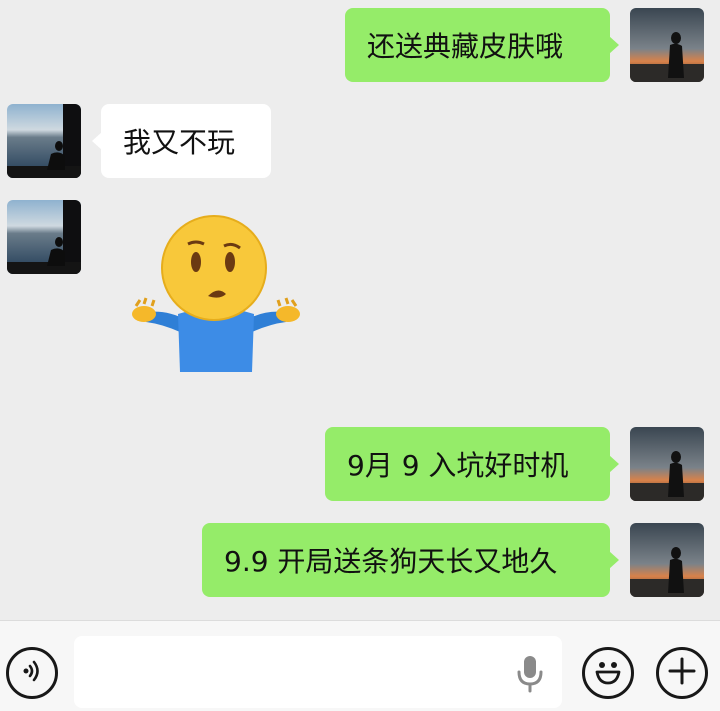 Image resolution: width=720 pixels, height=711 pixels. Describe the element at coordinates (530, 674) in the screenshot. I see `microphone-icon` at that location.